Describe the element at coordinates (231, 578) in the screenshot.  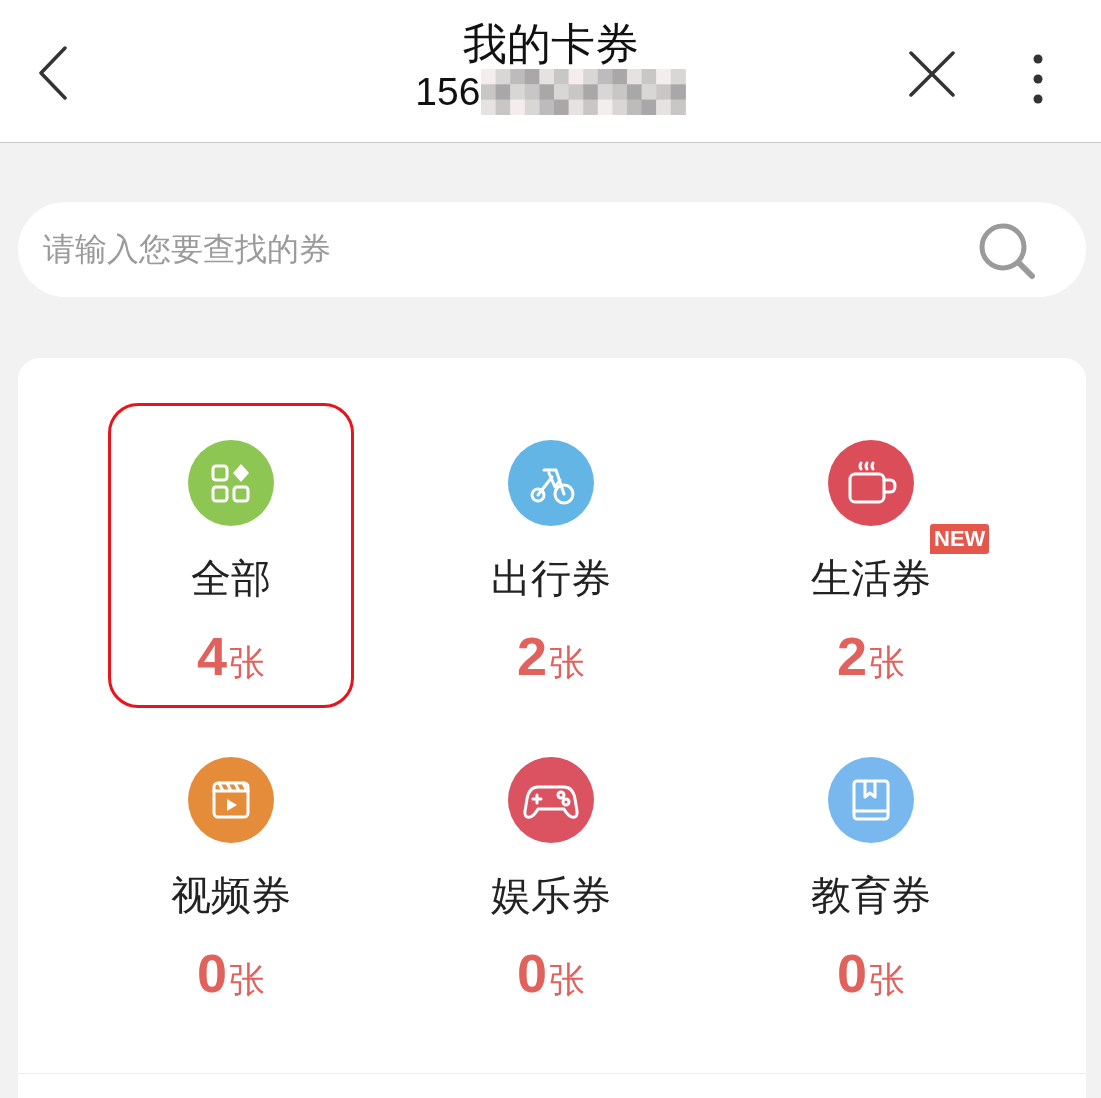
I see `category-label: 全部` at that location.